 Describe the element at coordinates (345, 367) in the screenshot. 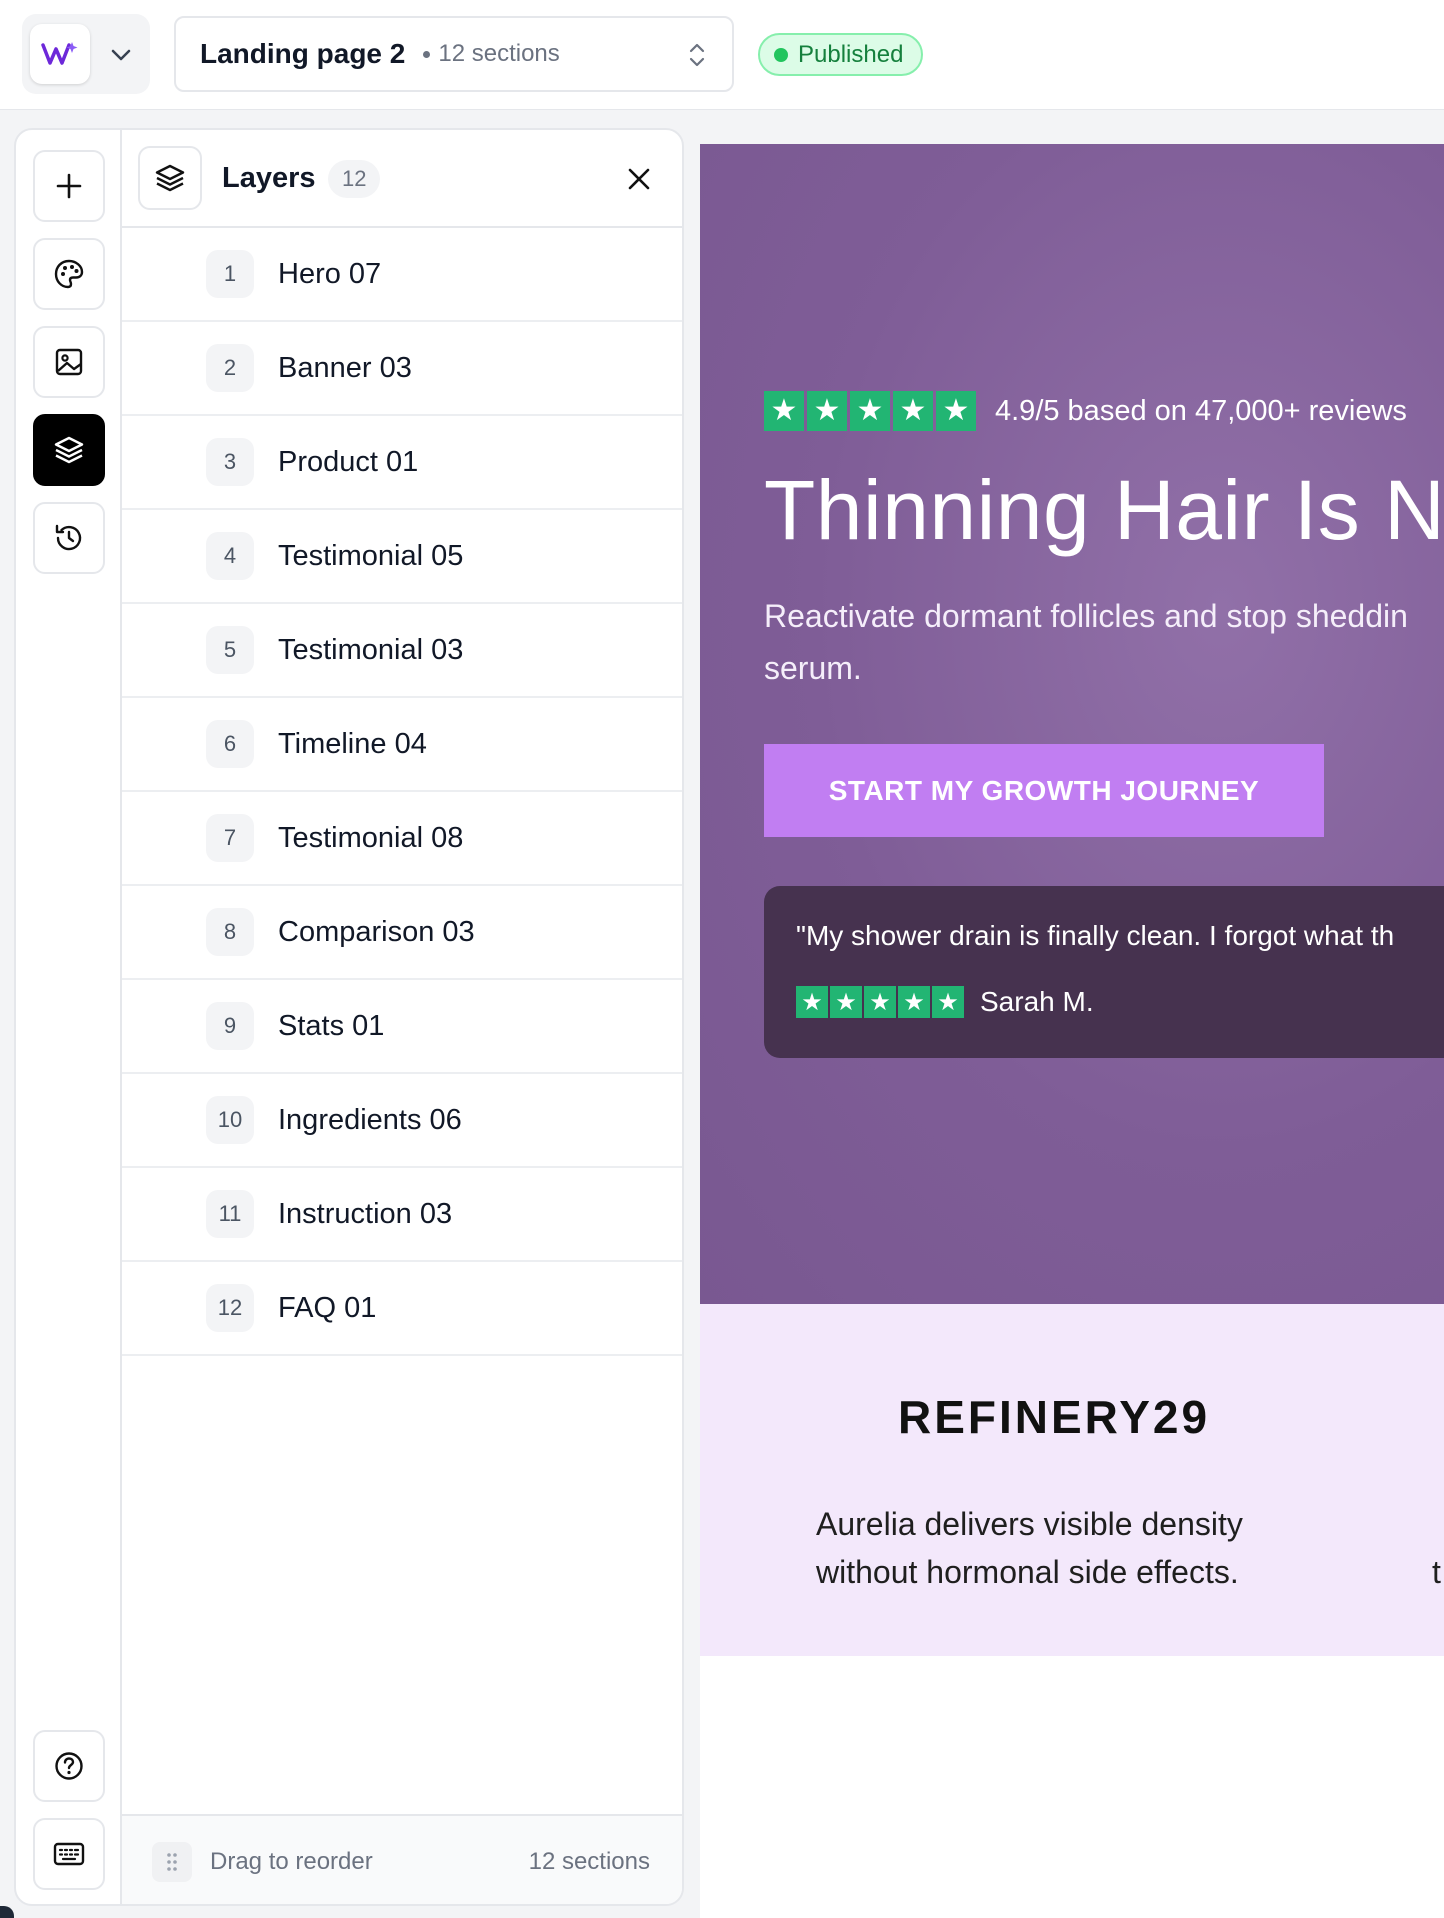

I see `layer-label: Banner 03` at that location.